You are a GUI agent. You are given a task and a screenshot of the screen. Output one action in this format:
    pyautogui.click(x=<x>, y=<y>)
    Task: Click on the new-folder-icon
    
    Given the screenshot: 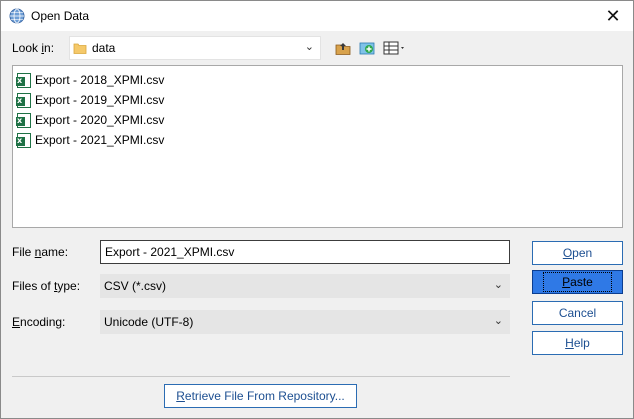 What is the action you would take?
    pyautogui.click(x=367, y=48)
    